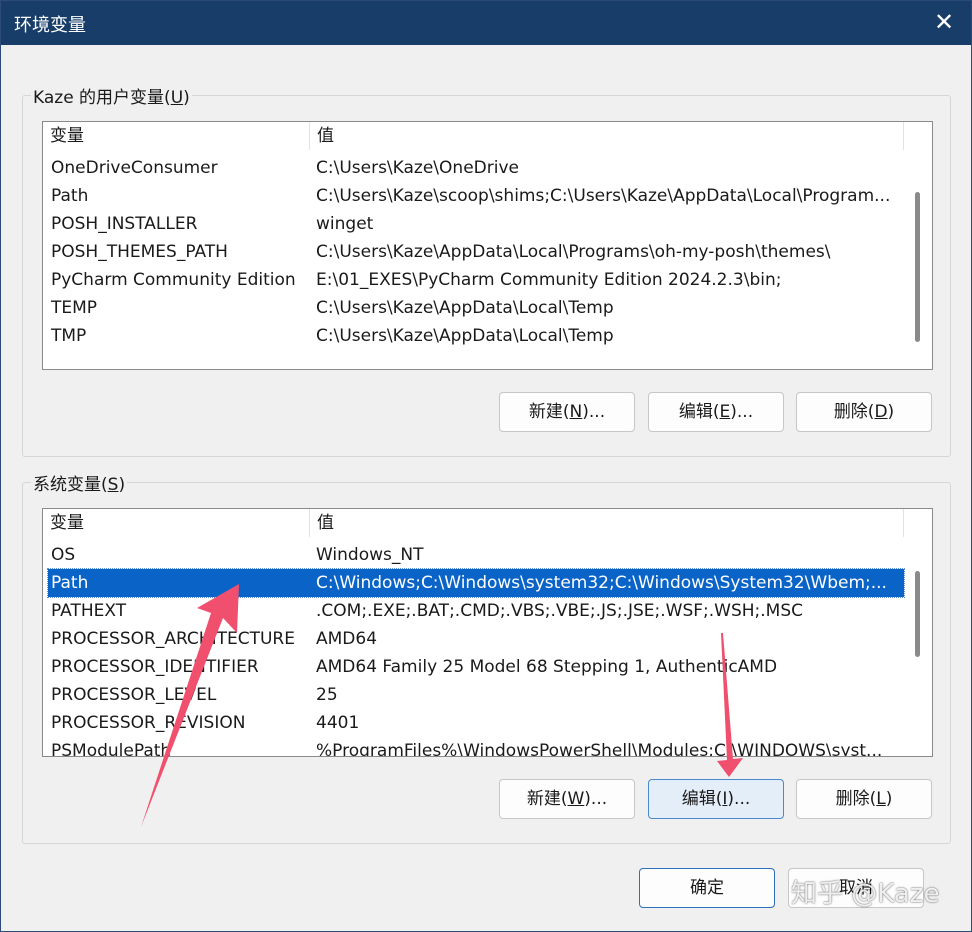 Image resolution: width=972 pixels, height=932 pixels. Describe the element at coordinates (609, 695) in the screenshot. I see `variable-value-cell: 25` at that location.